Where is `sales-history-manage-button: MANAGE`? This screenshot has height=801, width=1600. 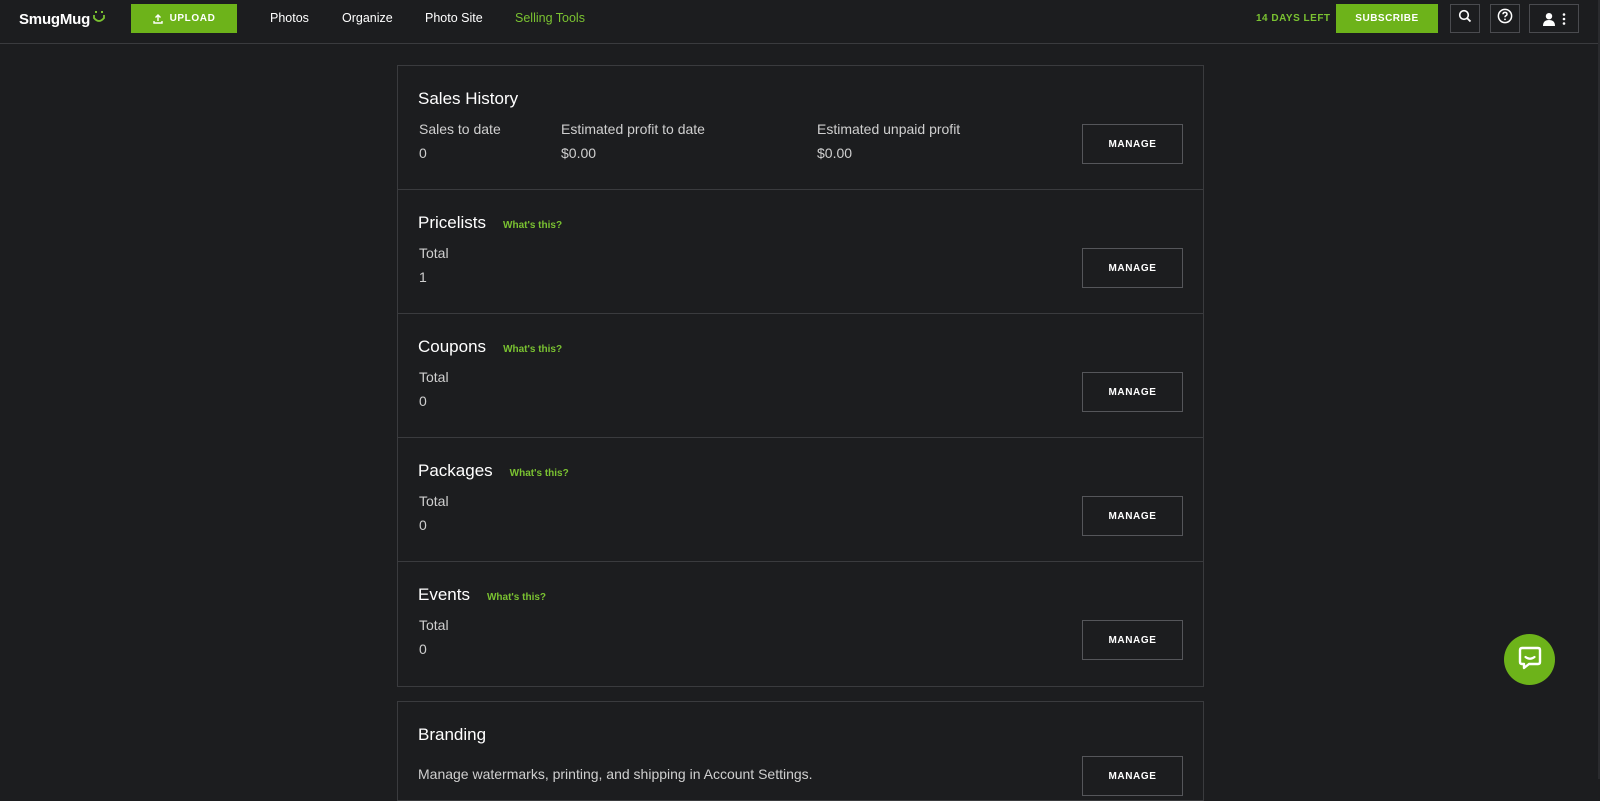
sales-history-manage-button: MANAGE is located at coordinates (1132, 144).